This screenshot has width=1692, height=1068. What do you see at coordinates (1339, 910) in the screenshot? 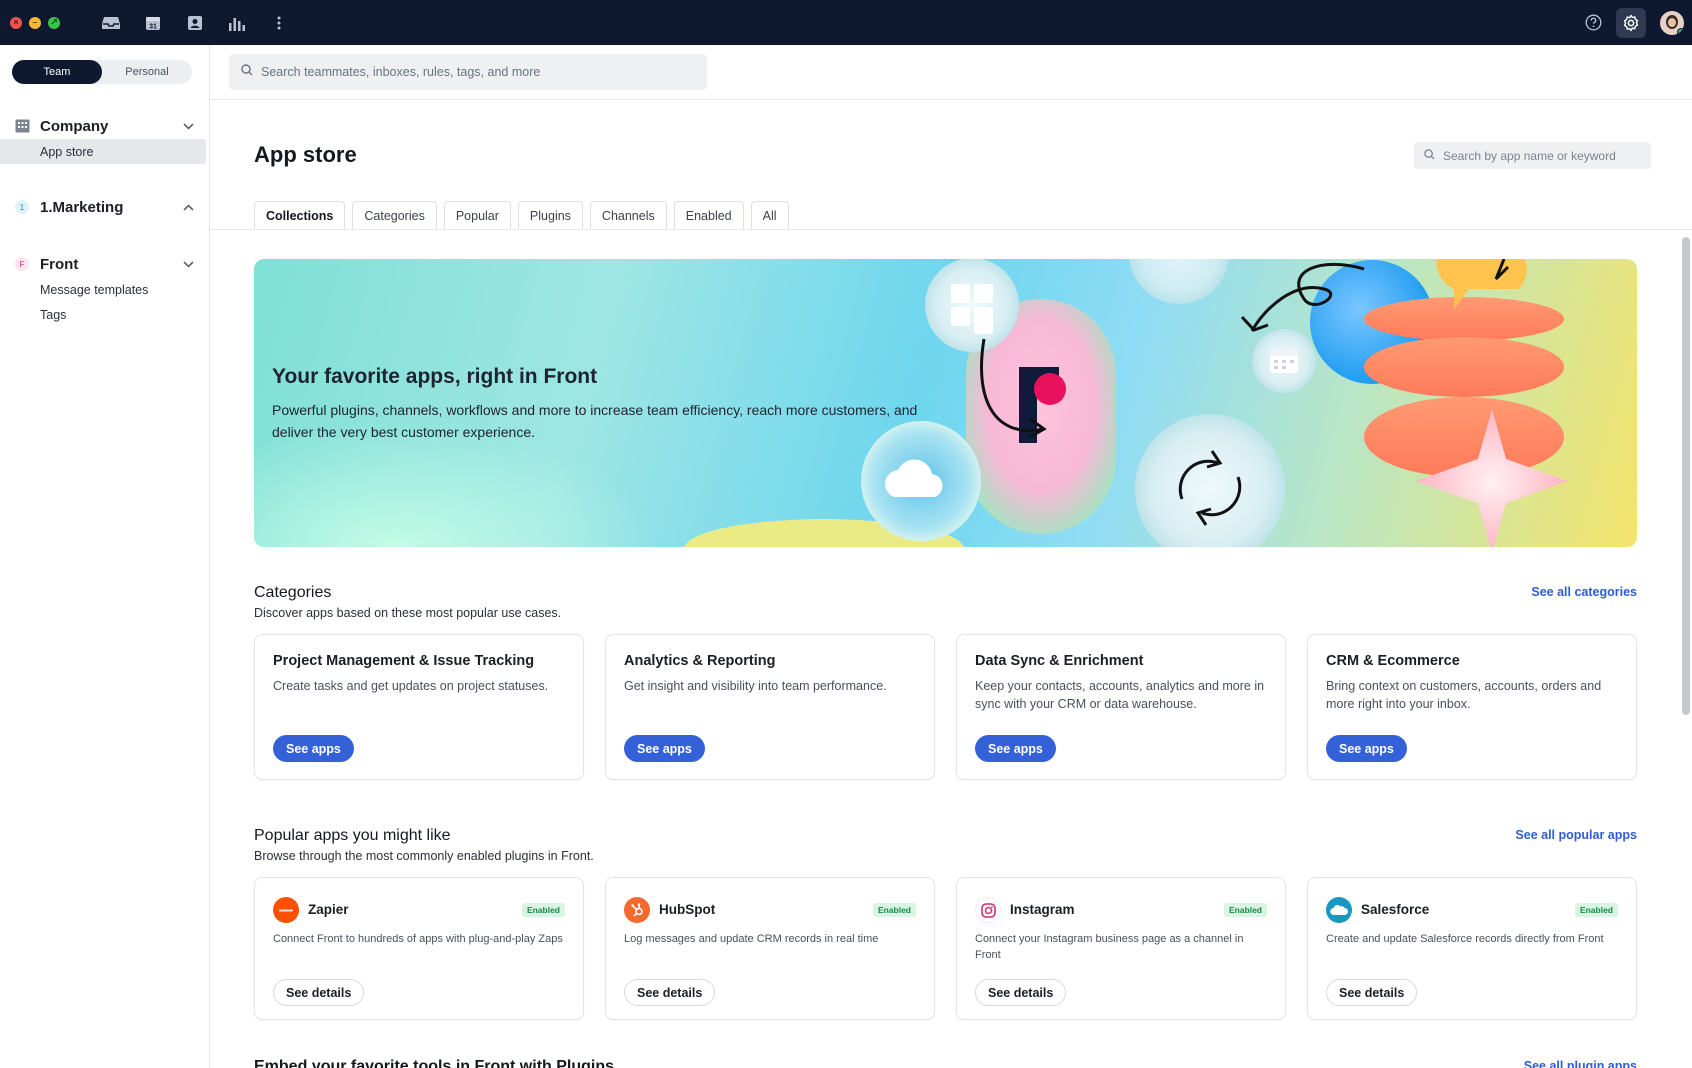
I see `salesforce-logo-icon` at bounding box center [1339, 910].